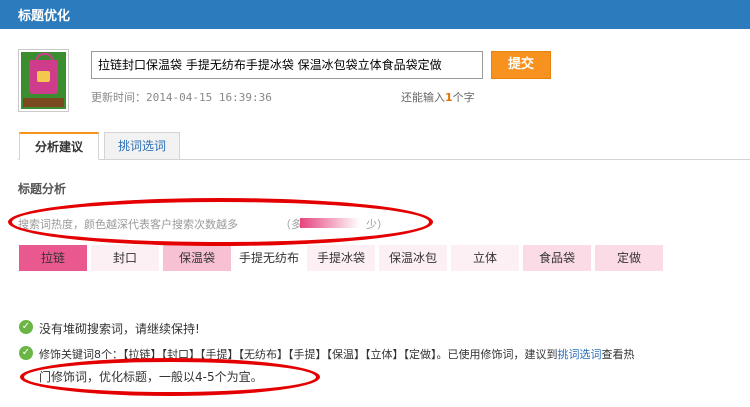 The image size is (750, 407). What do you see at coordinates (269, 258) in the screenshot?
I see `keyword-chip: 手提无纺布` at bounding box center [269, 258].